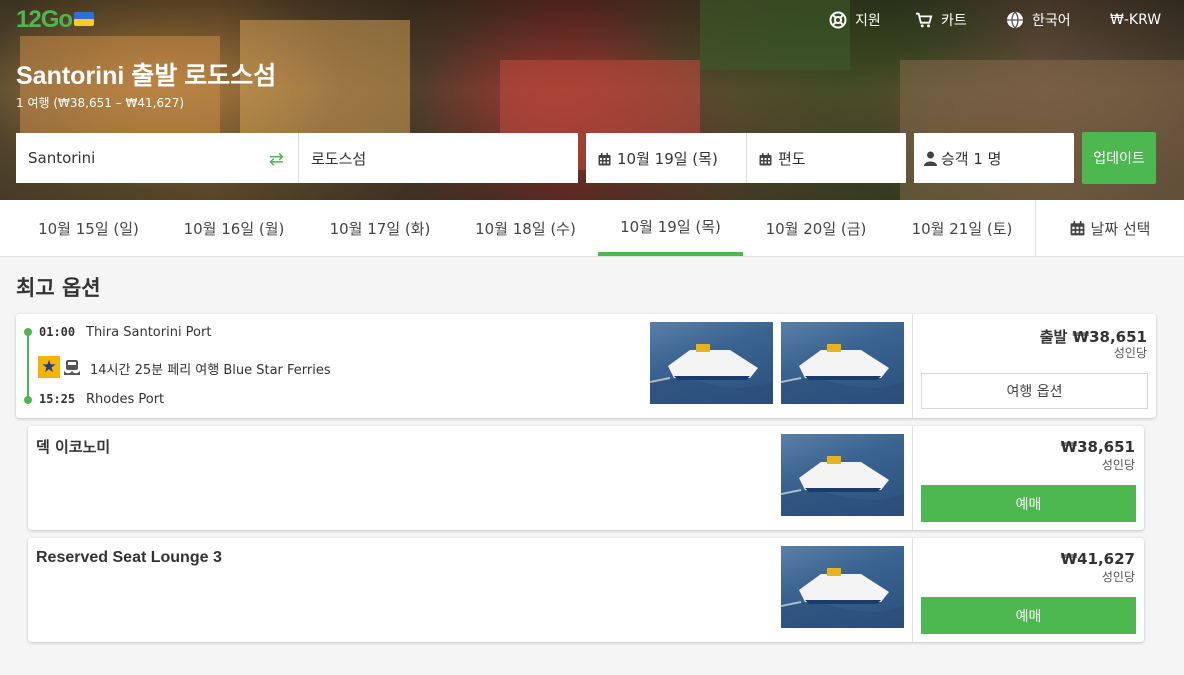 The image size is (1184, 675). I want to click on language-selector: 한국어, so click(1038, 20).